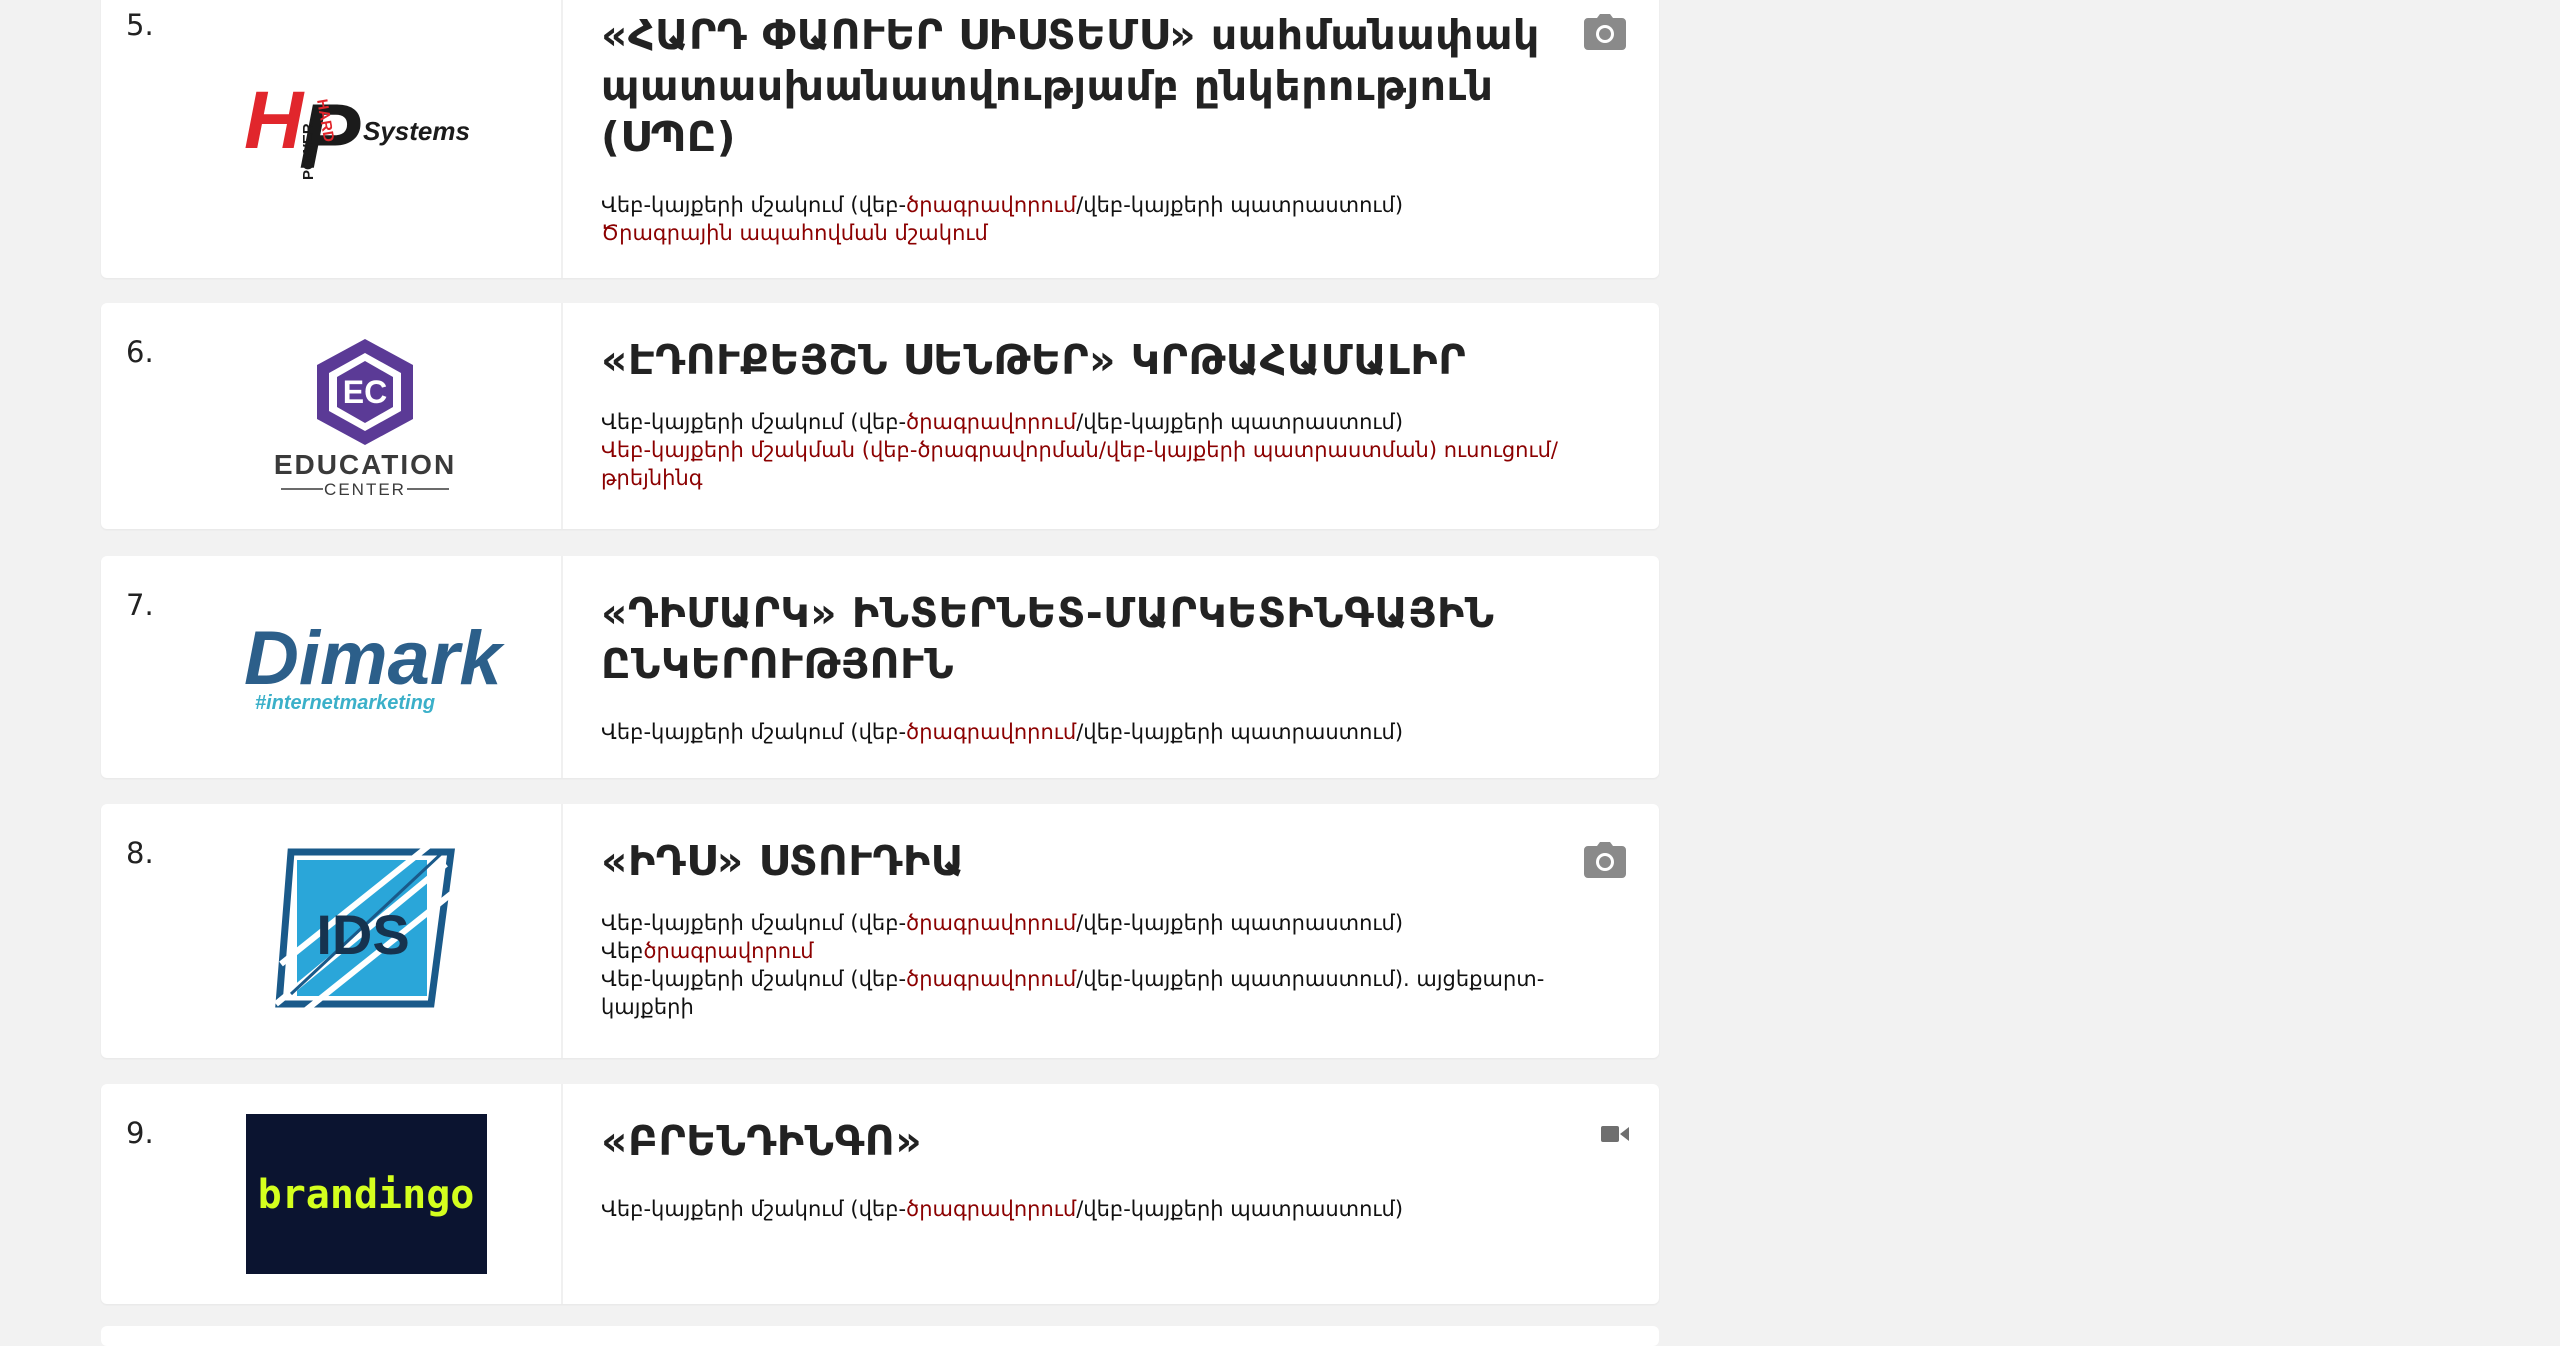  Describe the element at coordinates (365, 392) in the screenshot. I see `logo-ec-text: EC` at that location.